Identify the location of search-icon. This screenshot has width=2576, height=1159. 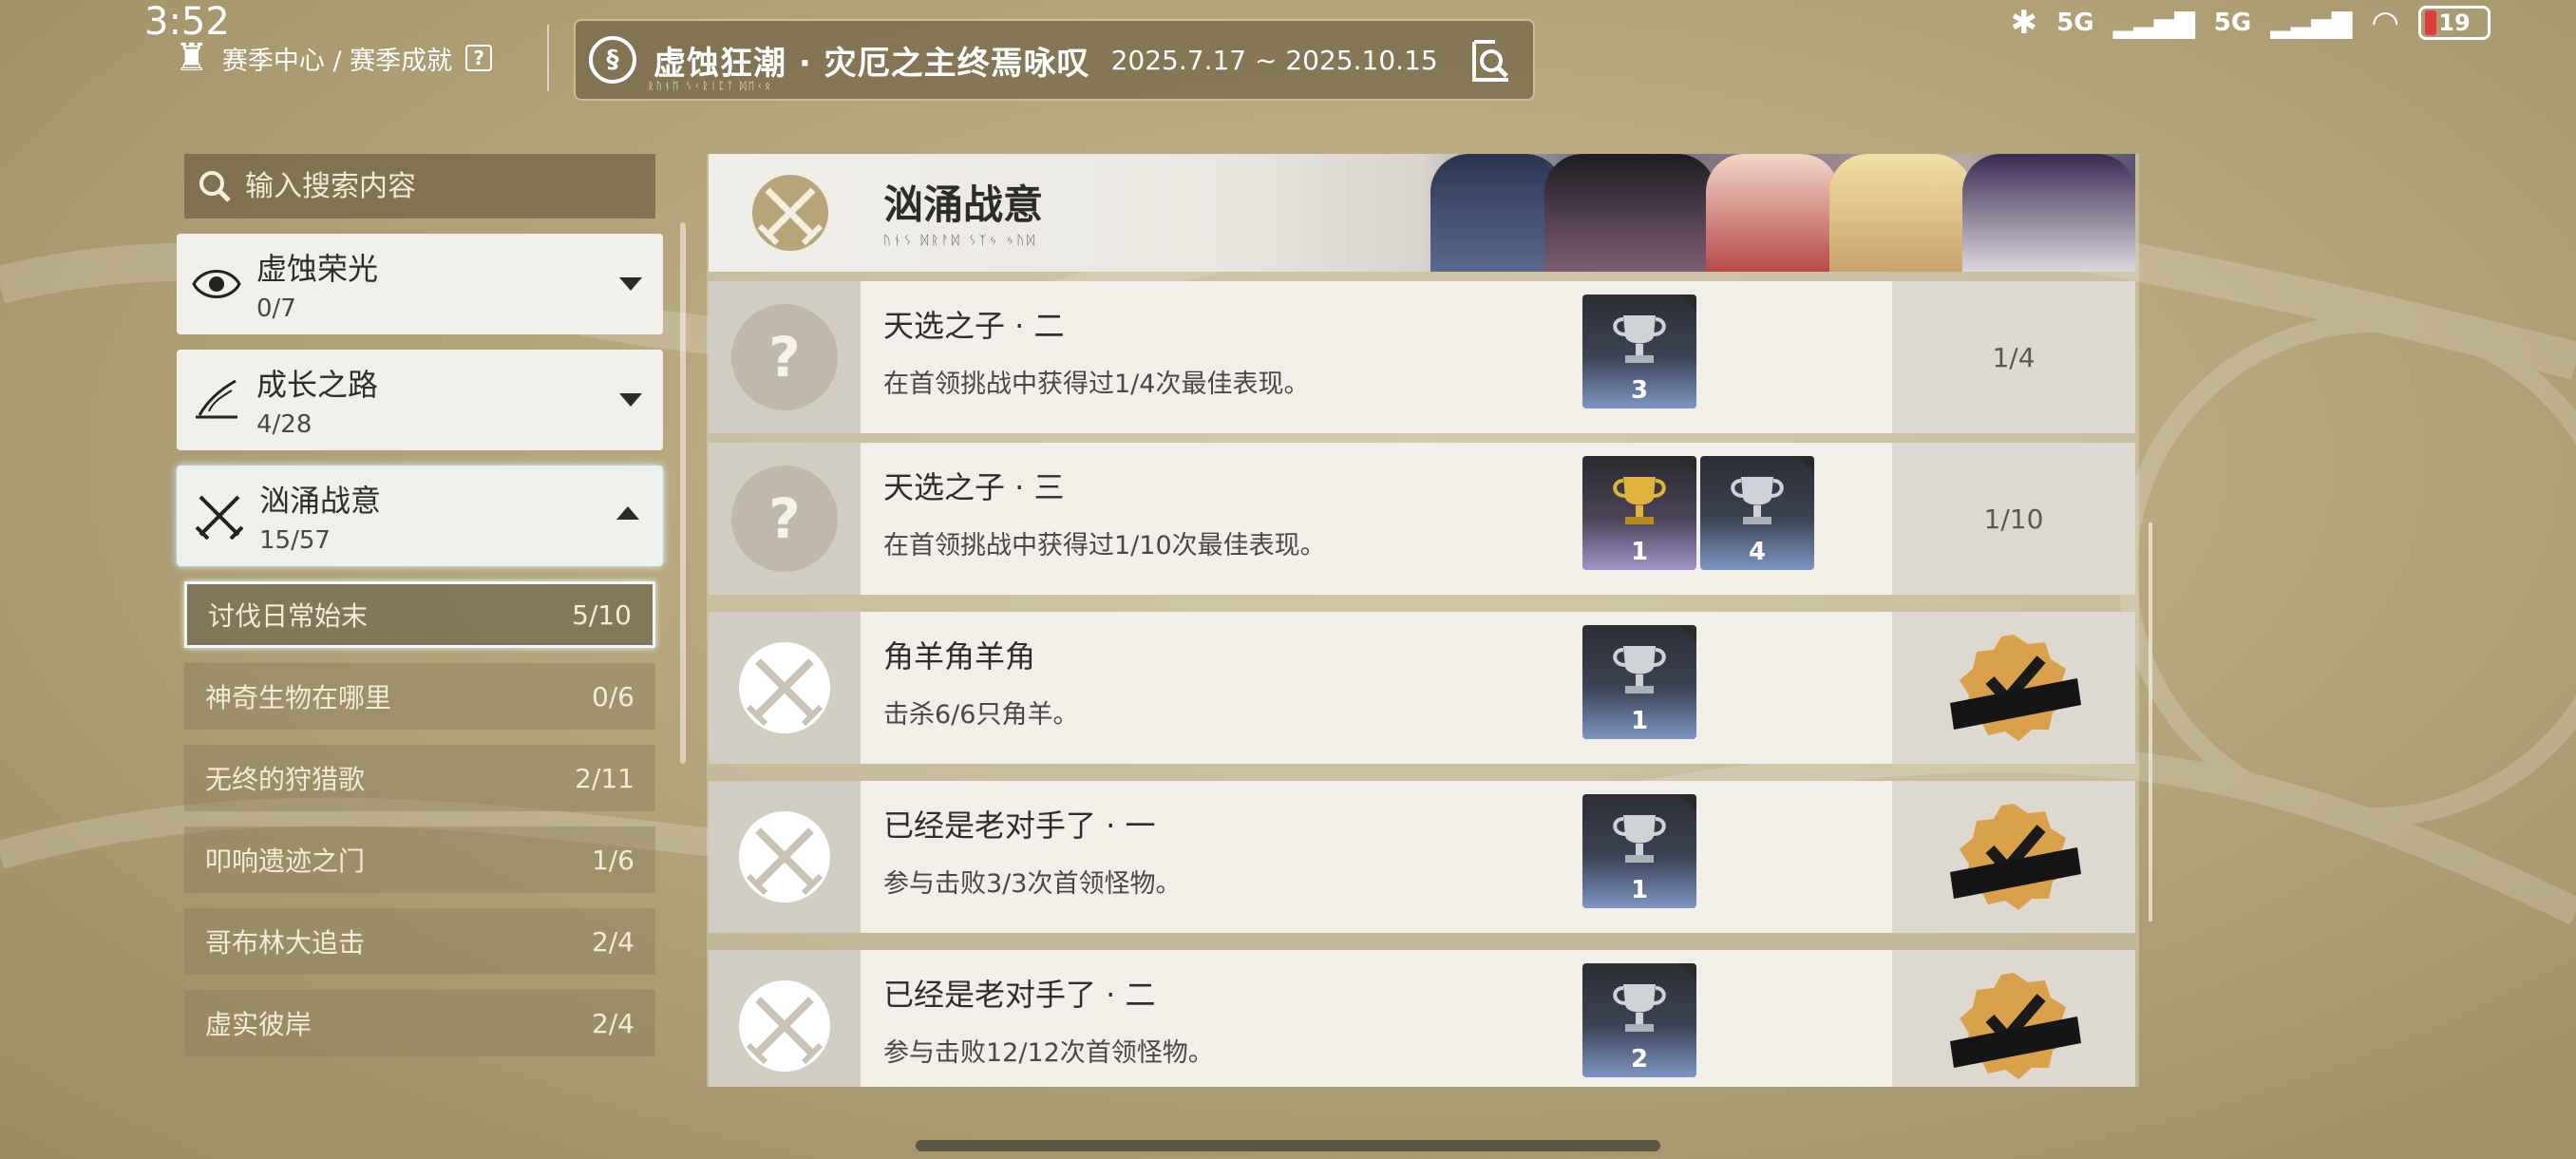
(215, 186).